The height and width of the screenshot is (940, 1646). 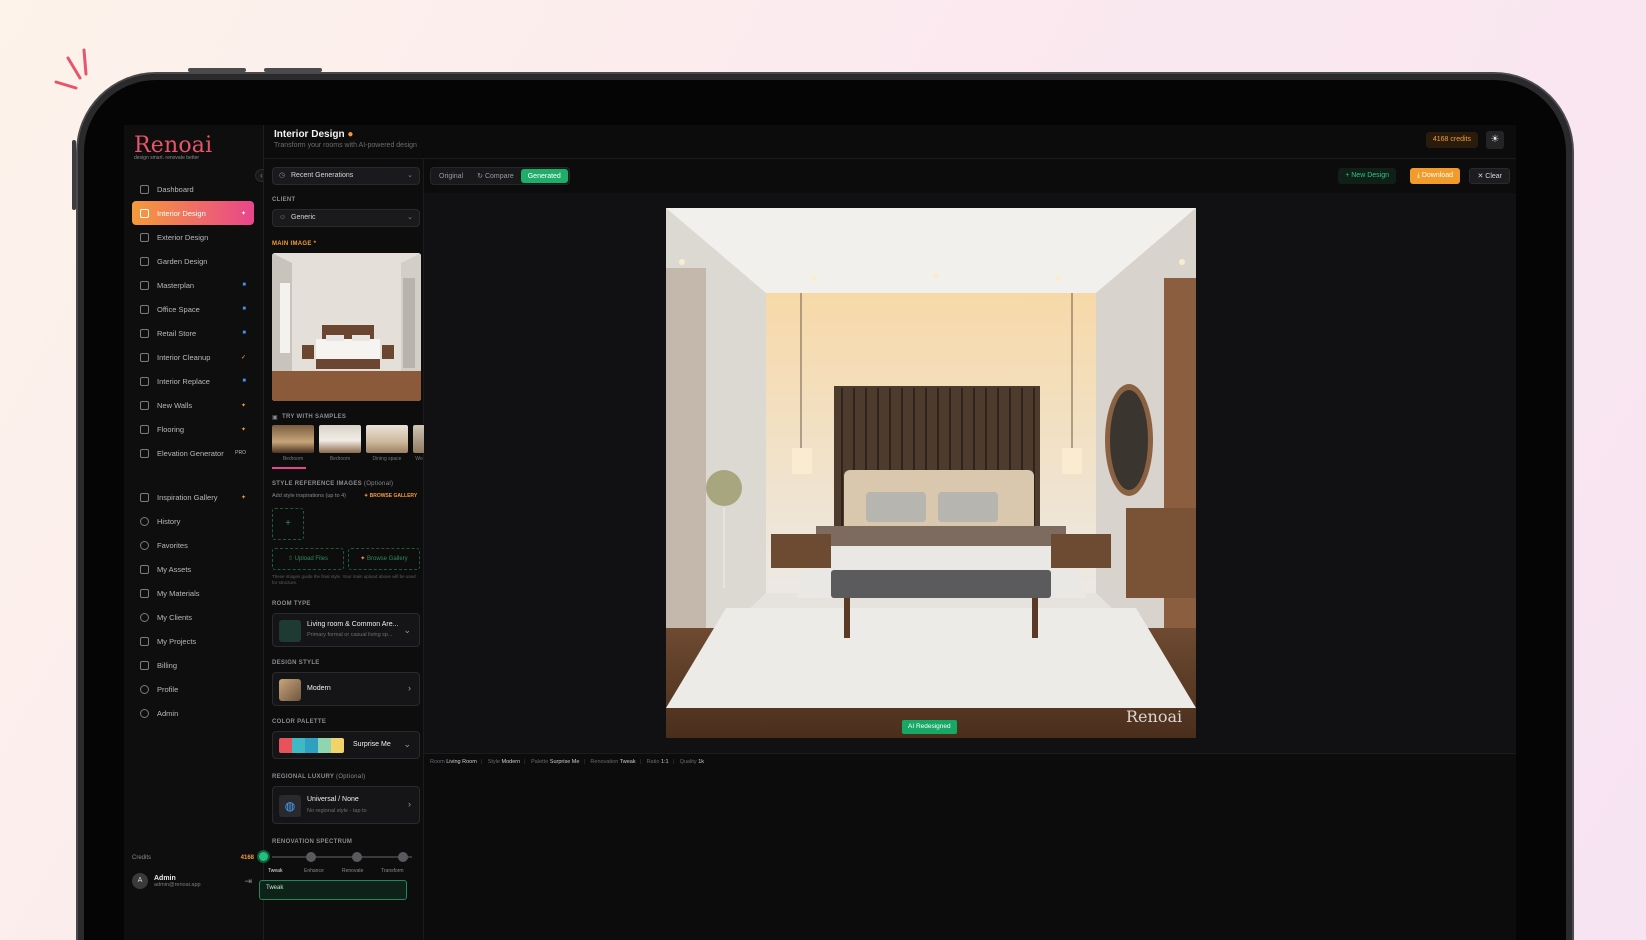 I want to click on sidebar-item-dashboard: Dashboard, so click(x=193, y=189).